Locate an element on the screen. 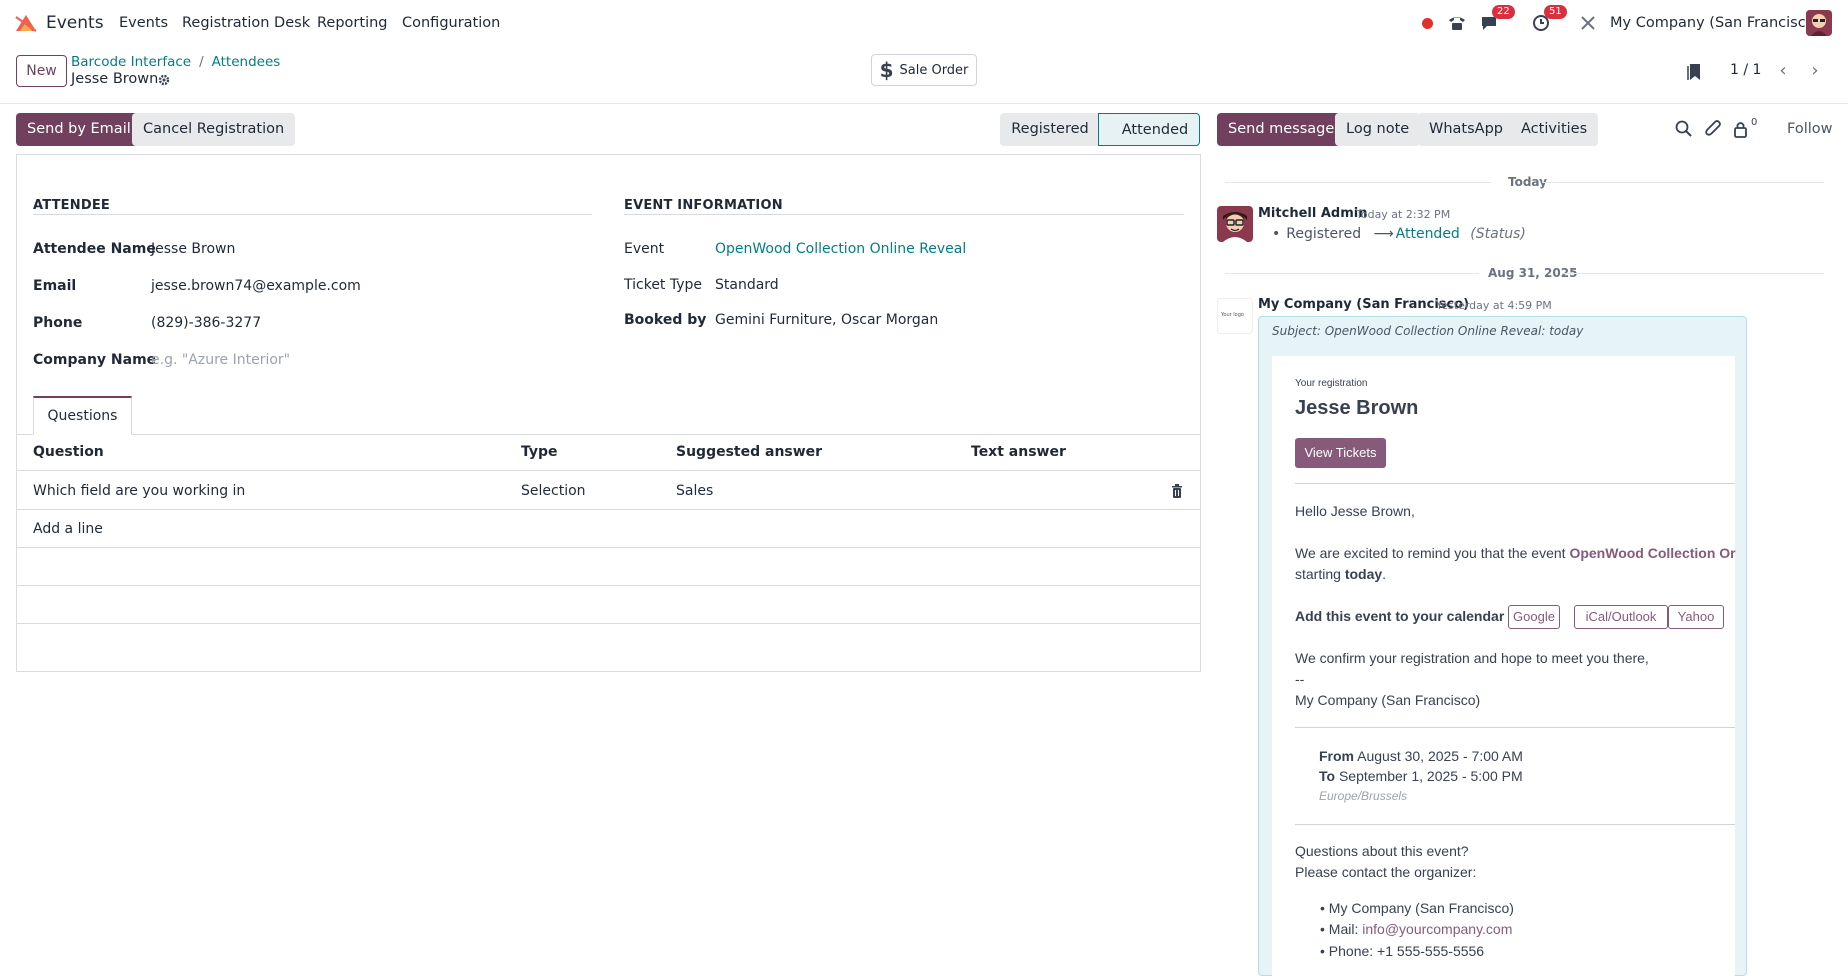 The image size is (1848, 976). company-switcher: My Company (San Francisco) is located at coordinates (1715, 23).